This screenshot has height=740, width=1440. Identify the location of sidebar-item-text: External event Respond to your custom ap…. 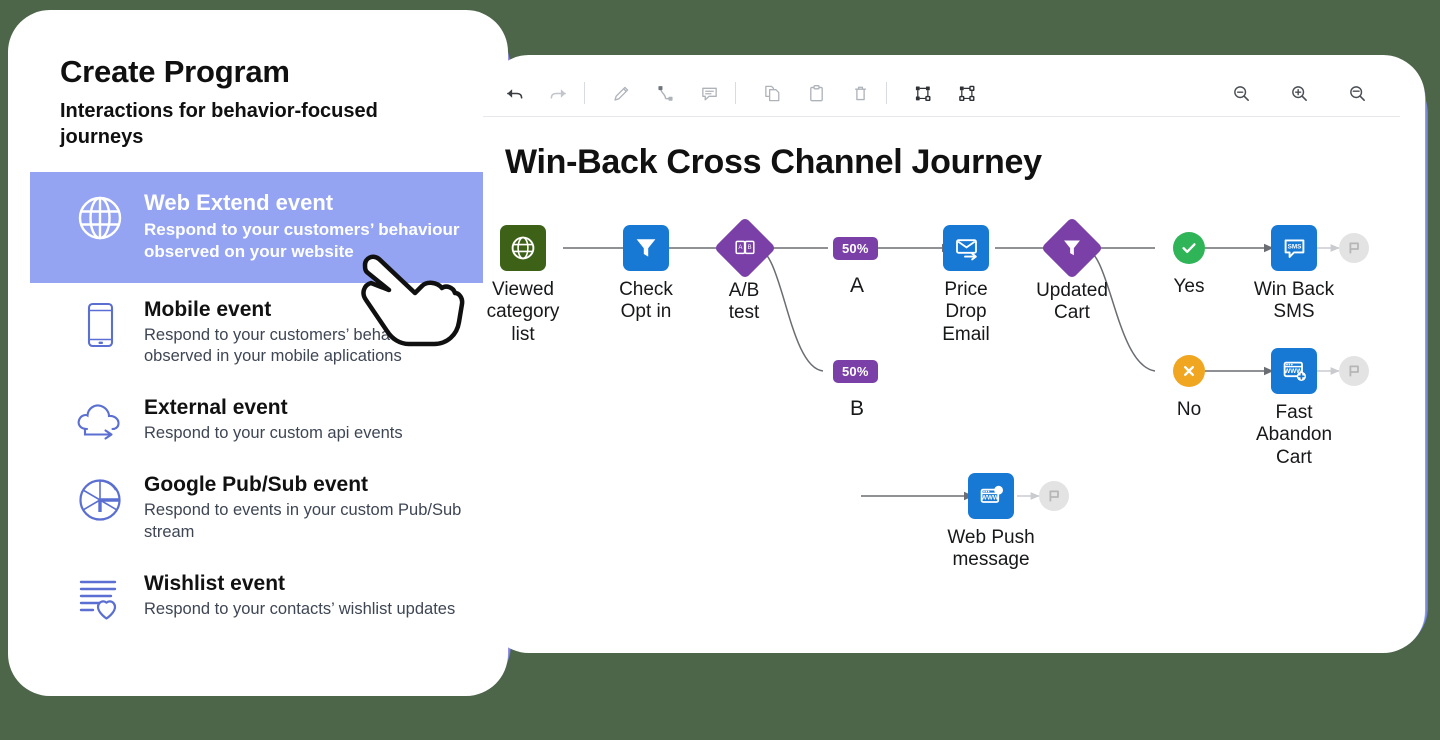
(314, 419).